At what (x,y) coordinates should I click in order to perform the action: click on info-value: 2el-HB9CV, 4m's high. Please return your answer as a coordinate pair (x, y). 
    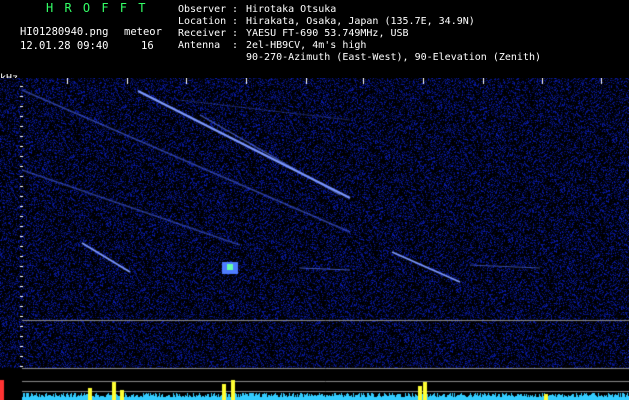
    Looking at the image, I should click on (306, 45).